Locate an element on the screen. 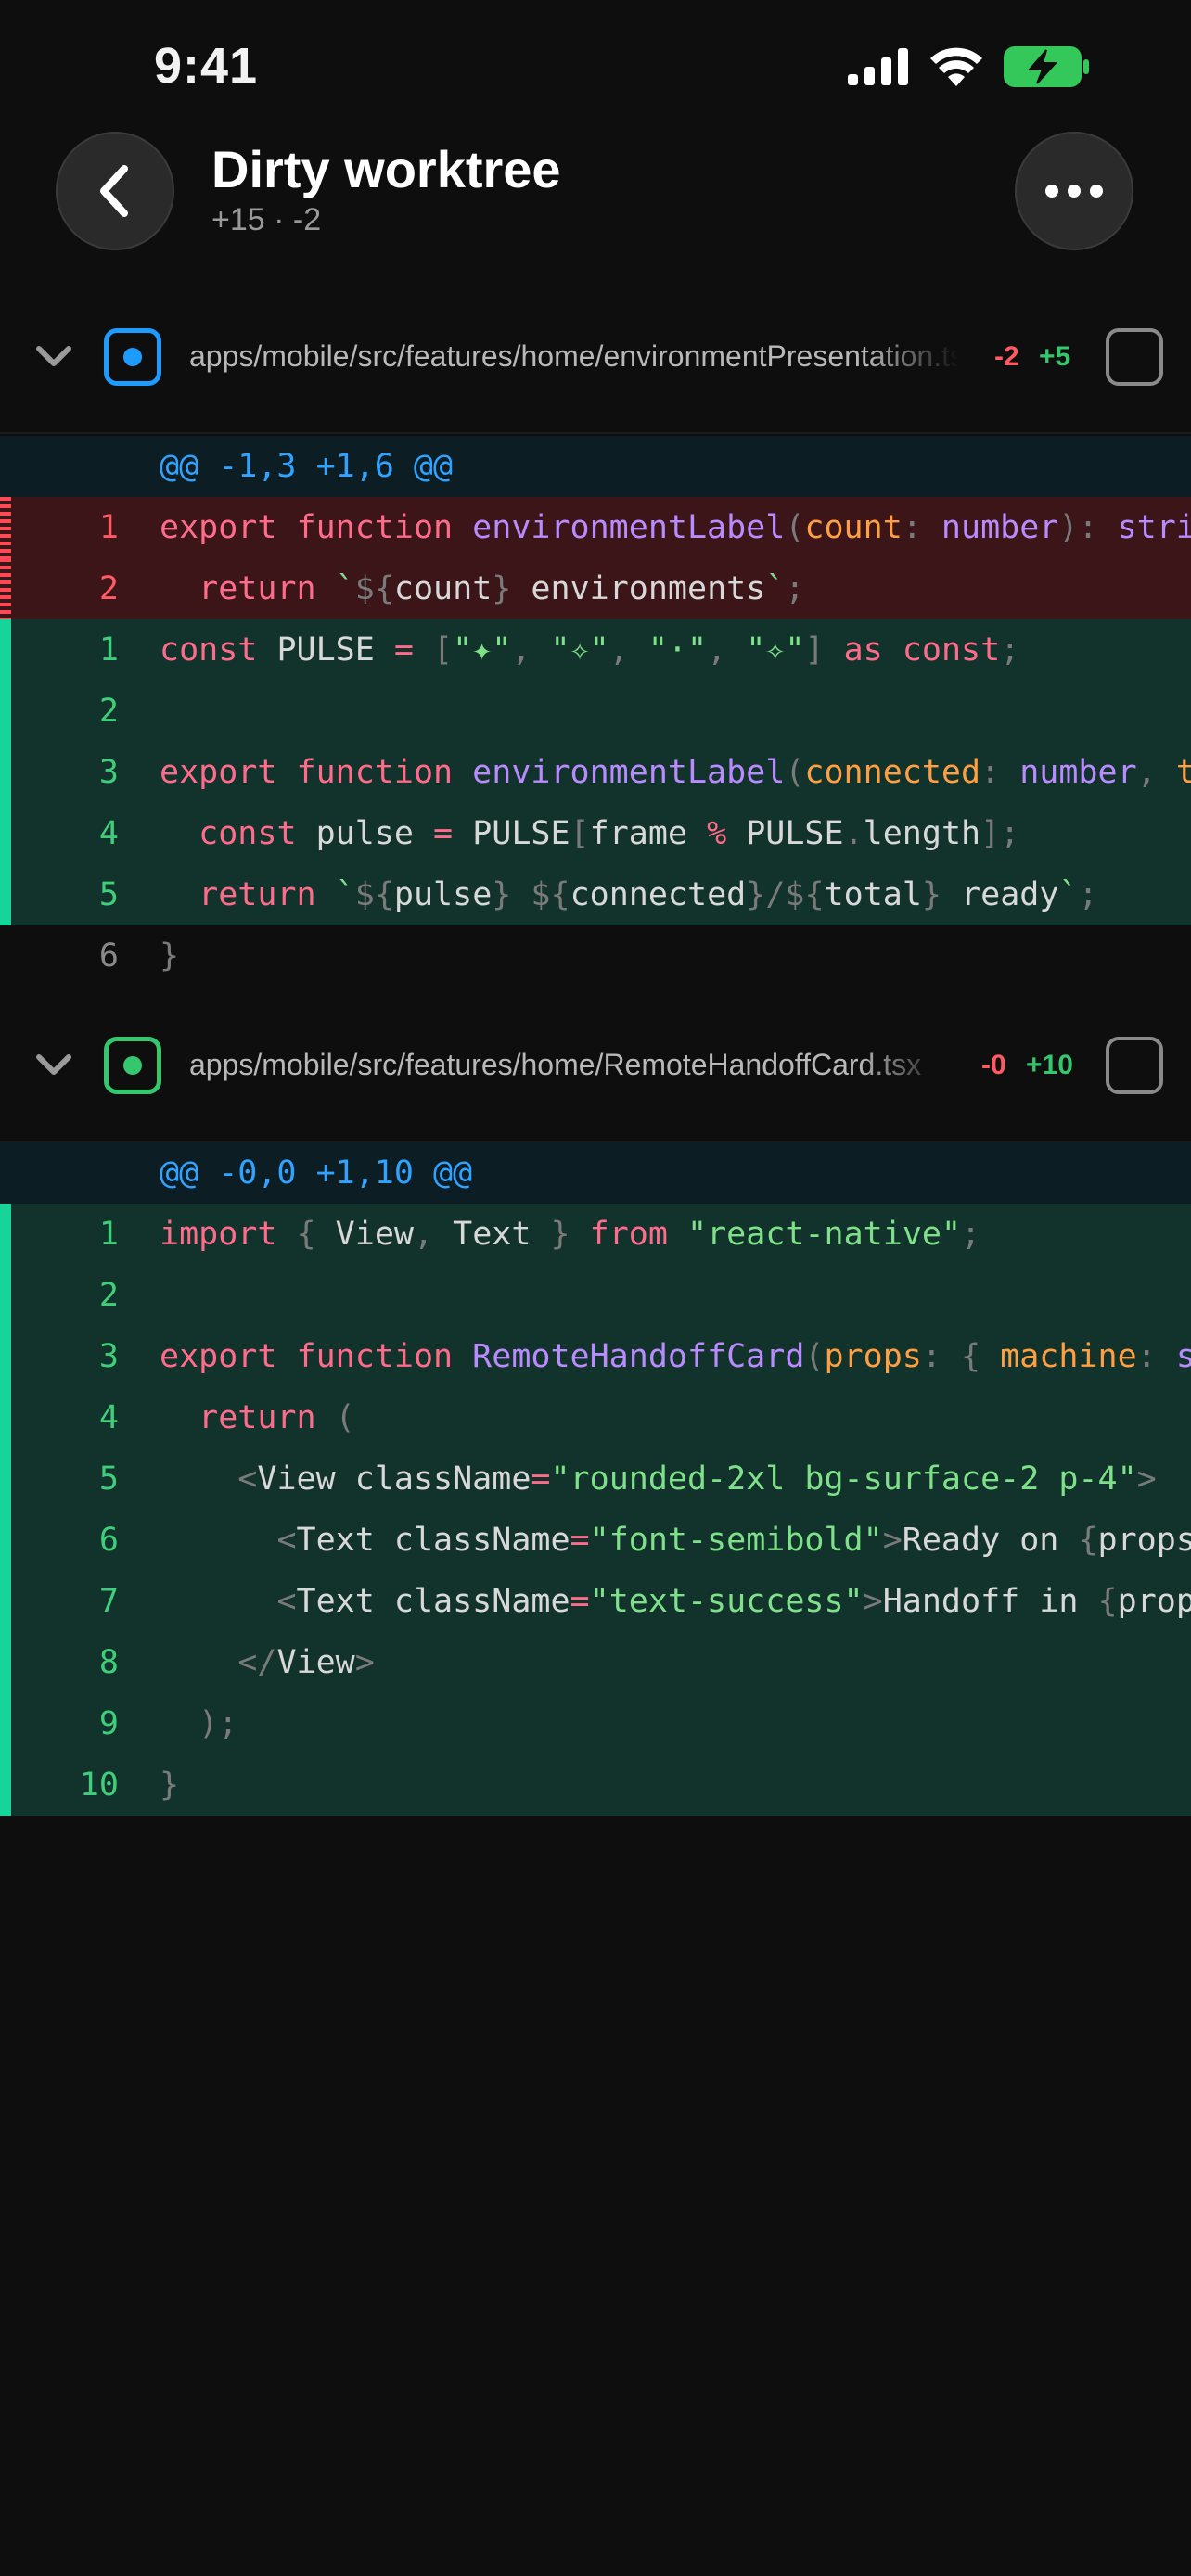  battery-charging-icon is located at coordinates (1047, 66).